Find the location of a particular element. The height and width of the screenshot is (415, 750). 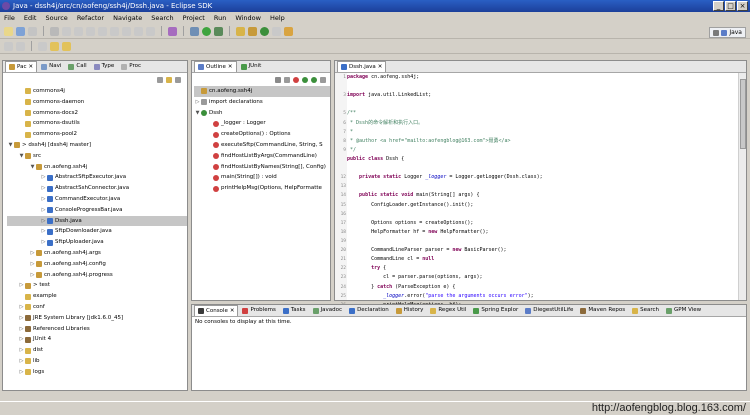

tab-javadoc: Javadoc is located at coordinates (328, 310).